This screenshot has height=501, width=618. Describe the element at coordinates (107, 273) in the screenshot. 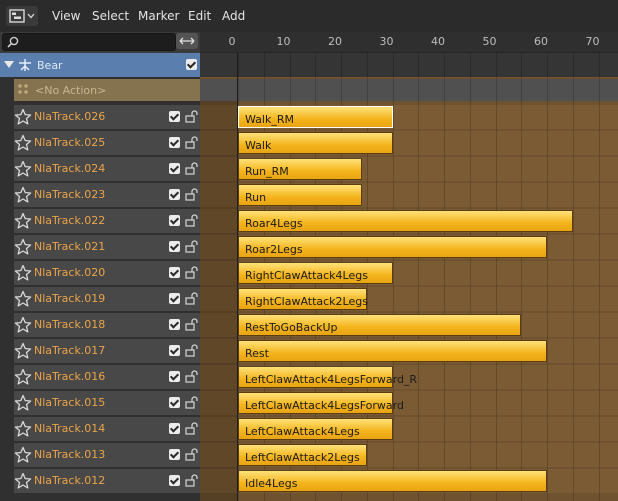

I see `track-channel: NlaTrack.020` at that location.